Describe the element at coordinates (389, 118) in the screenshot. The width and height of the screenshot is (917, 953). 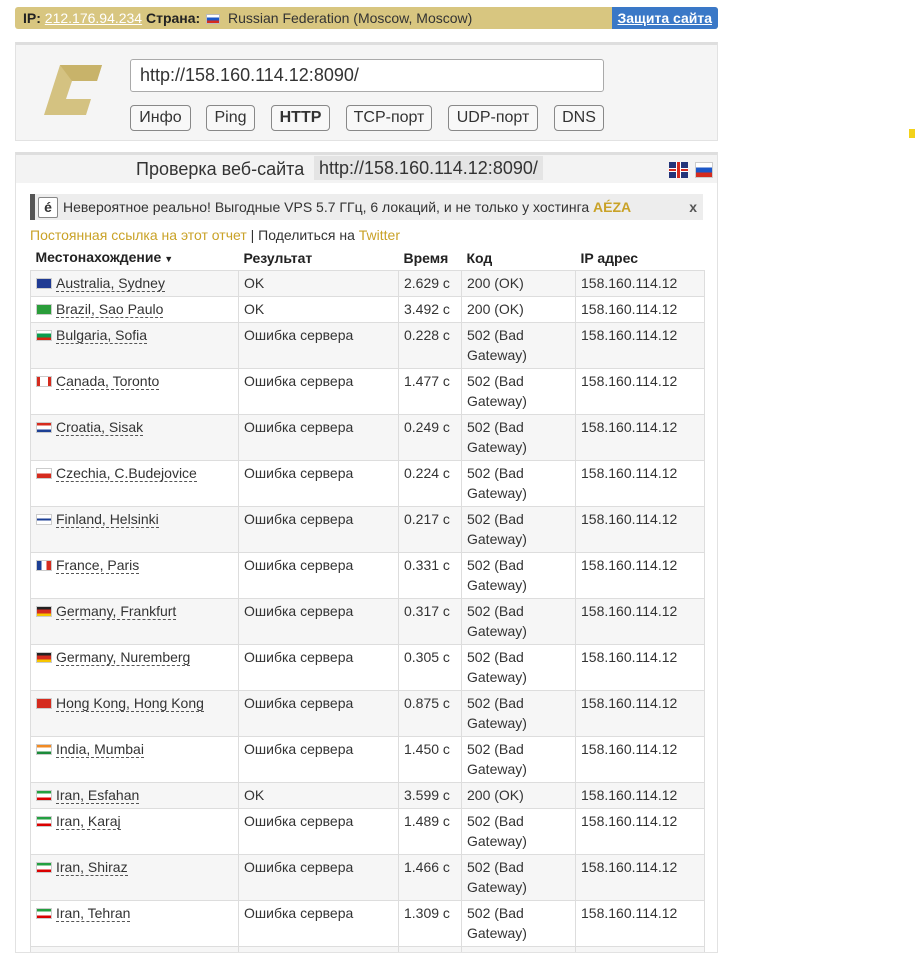
I see `tcp-port-button: TCP-порт` at that location.